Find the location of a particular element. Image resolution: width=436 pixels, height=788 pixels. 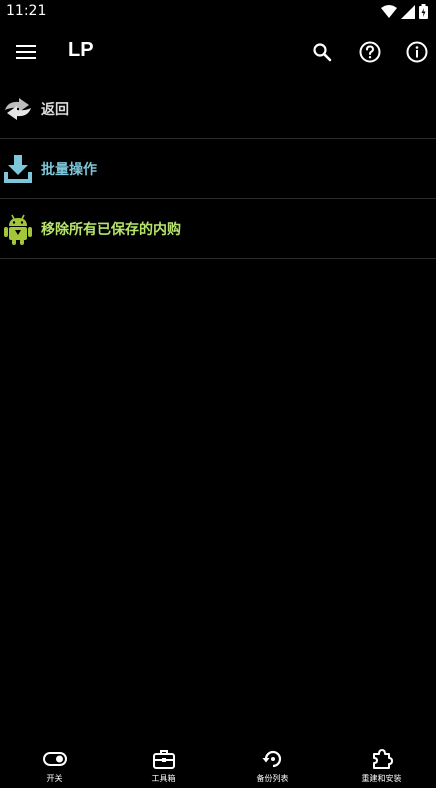

info-button is located at coordinates (417, 52).